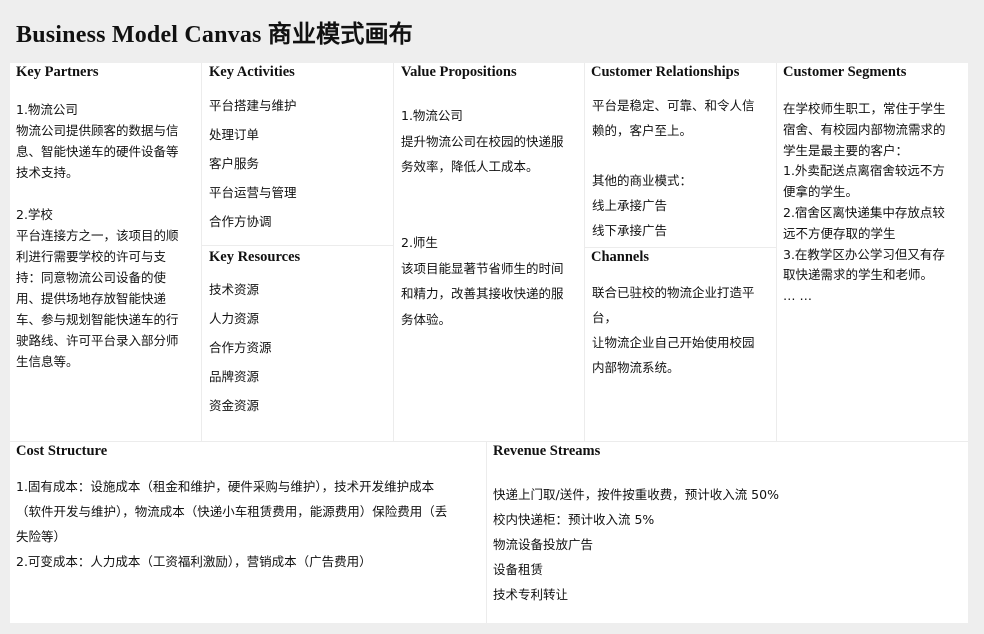 The image size is (984, 634). What do you see at coordinates (846, 150) in the screenshot?
I see `text-line: 学生是最主要的客户：` at bounding box center [846, 150].